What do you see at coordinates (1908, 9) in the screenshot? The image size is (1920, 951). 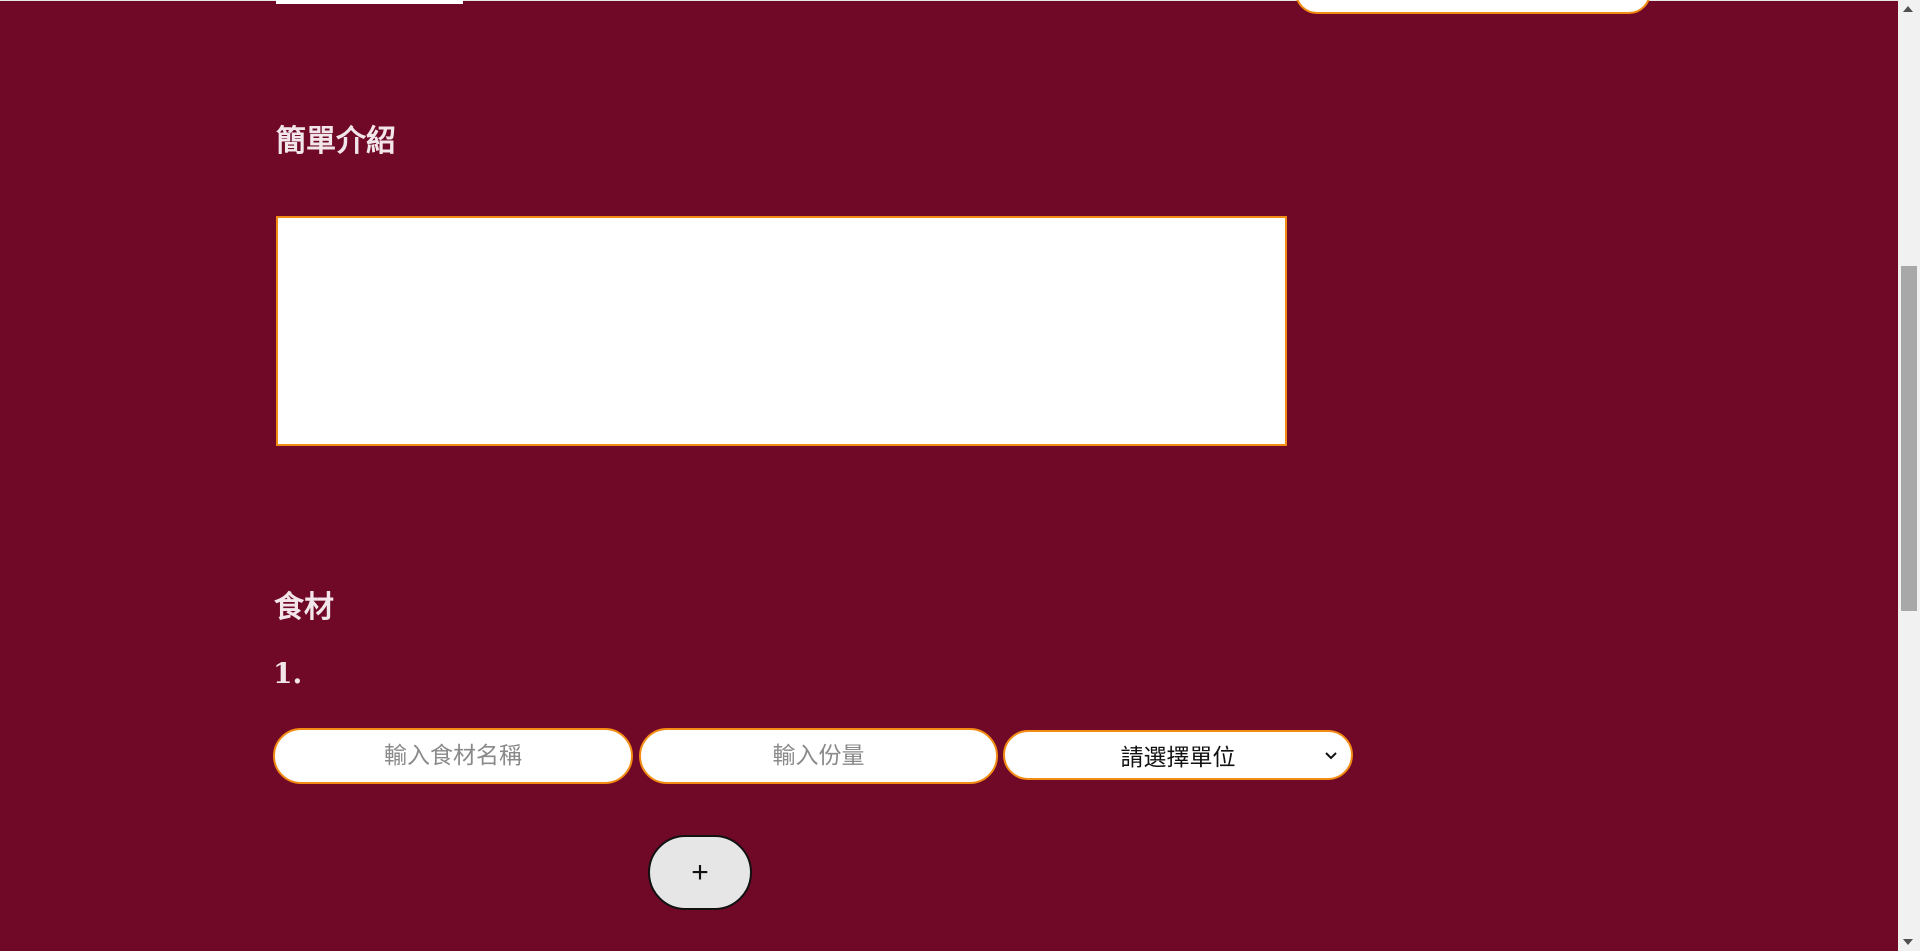 I see `scroll-up-arrow-icon` at bounding box center [1908, 9].